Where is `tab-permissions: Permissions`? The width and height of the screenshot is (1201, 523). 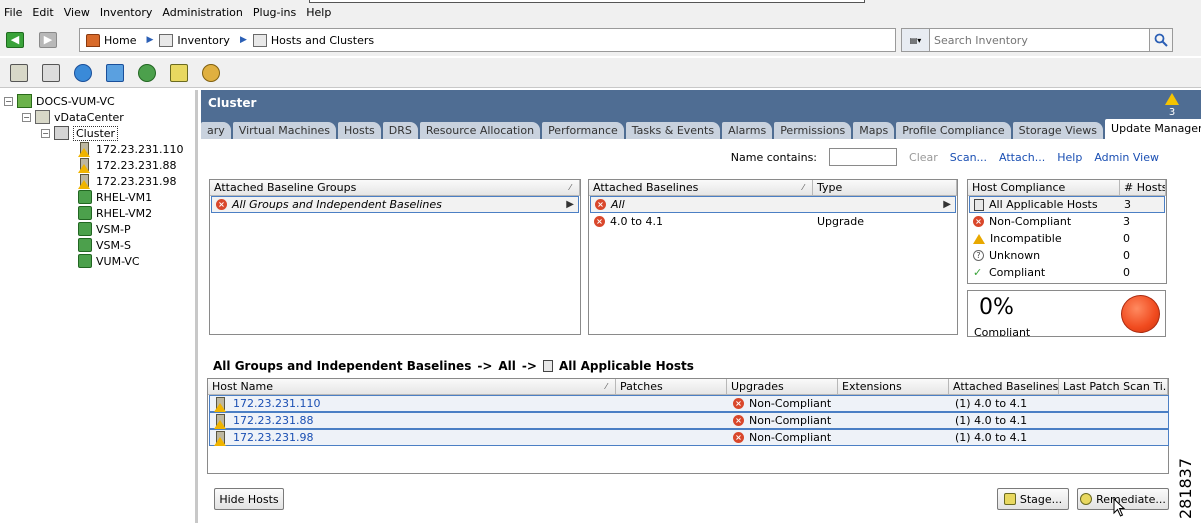
tab-permissions: Permissions is located at coordinates (813, 130).